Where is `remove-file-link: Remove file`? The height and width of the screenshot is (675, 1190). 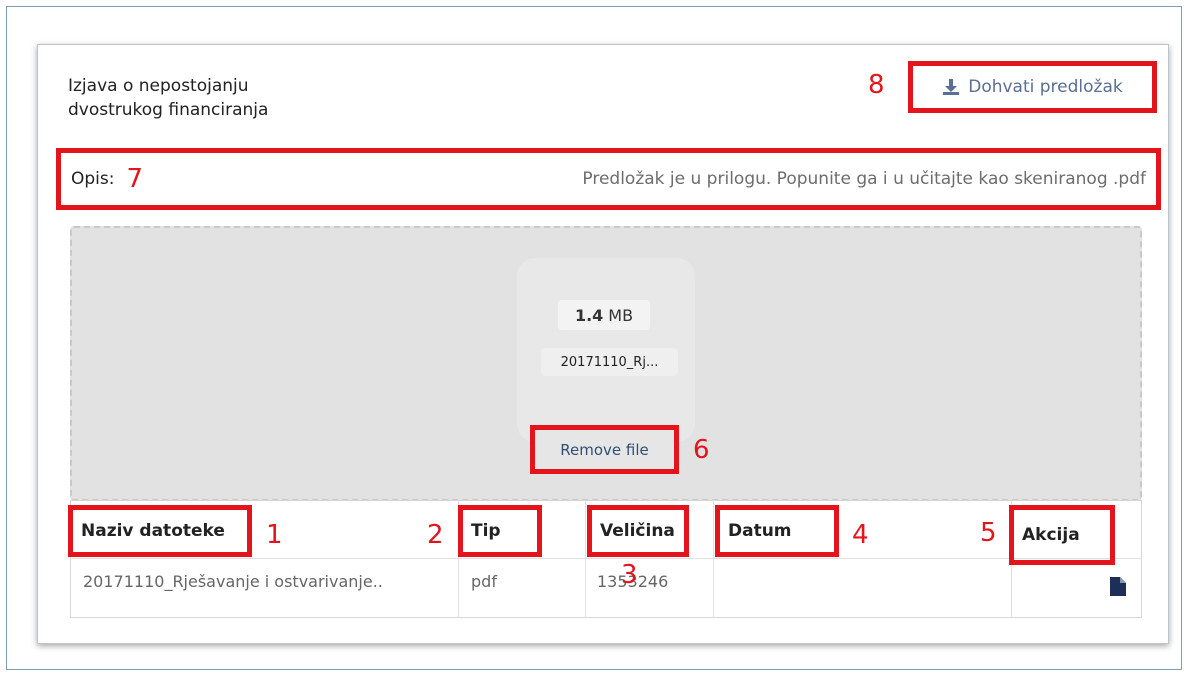
remove-file-link: Remove file is located at coordinates (604, 449).